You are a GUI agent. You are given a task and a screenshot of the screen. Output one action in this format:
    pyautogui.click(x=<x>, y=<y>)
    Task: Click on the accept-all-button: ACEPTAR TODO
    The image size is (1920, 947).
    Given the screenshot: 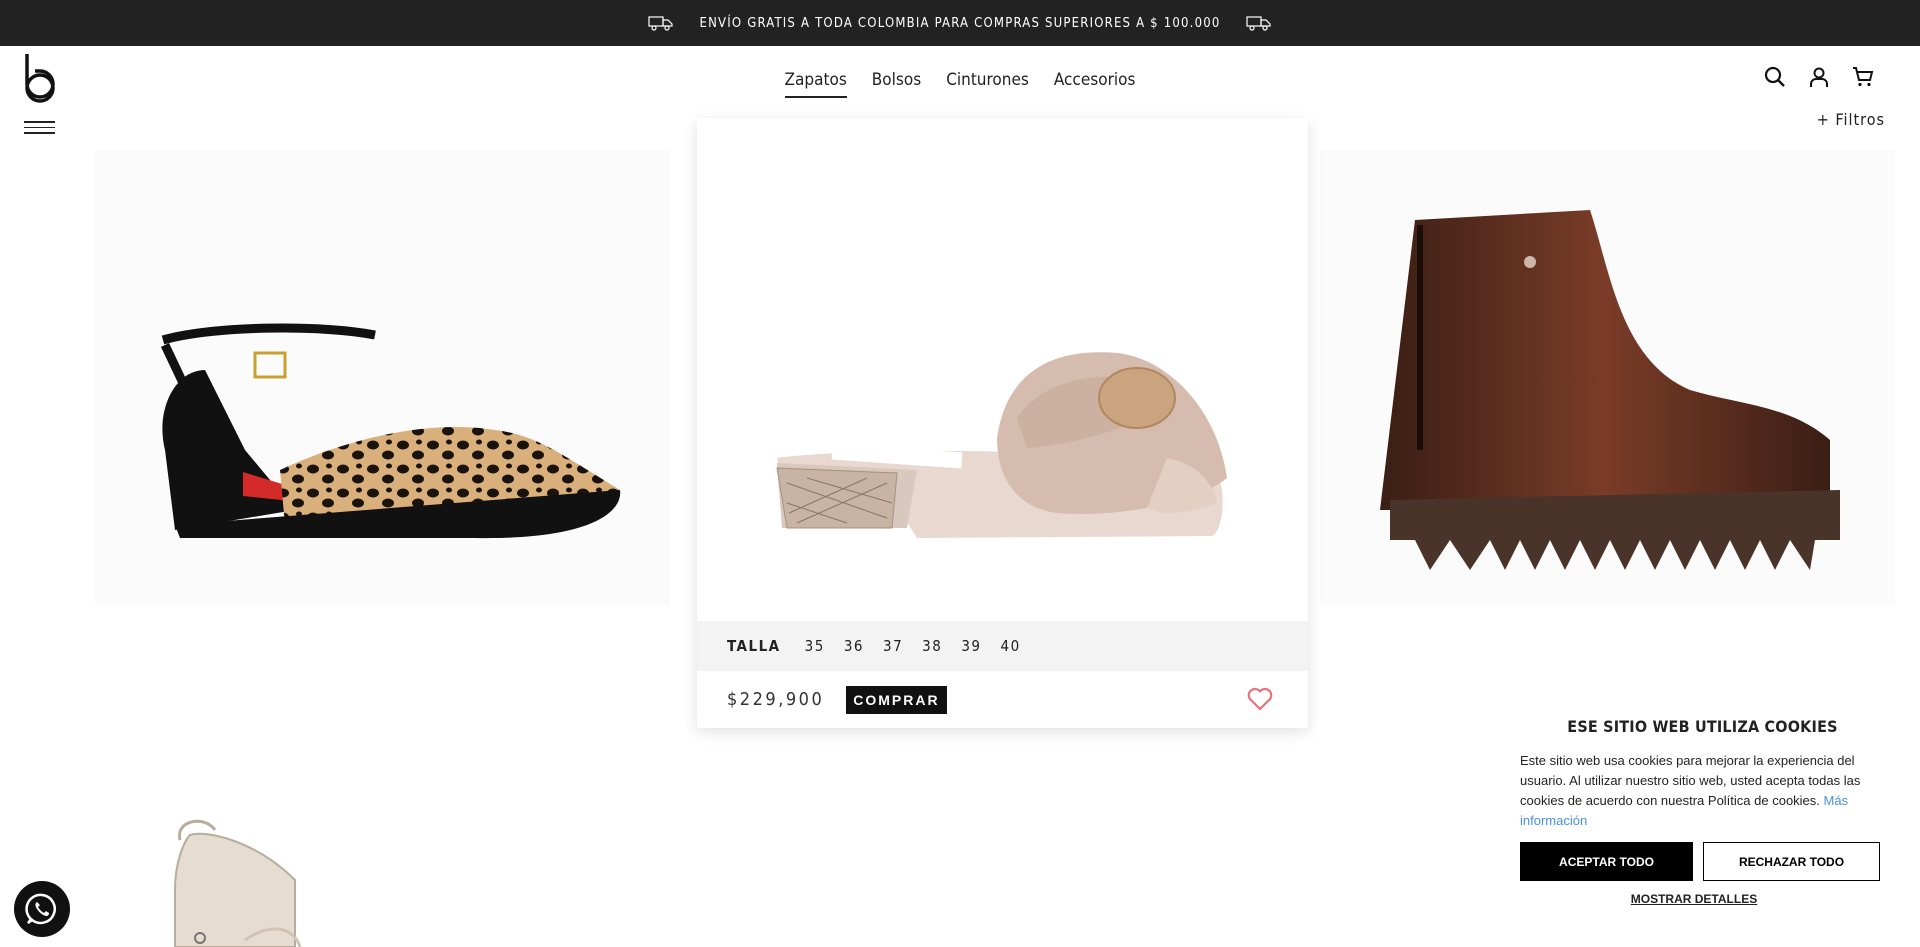 What is the action you would take?
    pyautogui.click(x=1606, y=861)
    